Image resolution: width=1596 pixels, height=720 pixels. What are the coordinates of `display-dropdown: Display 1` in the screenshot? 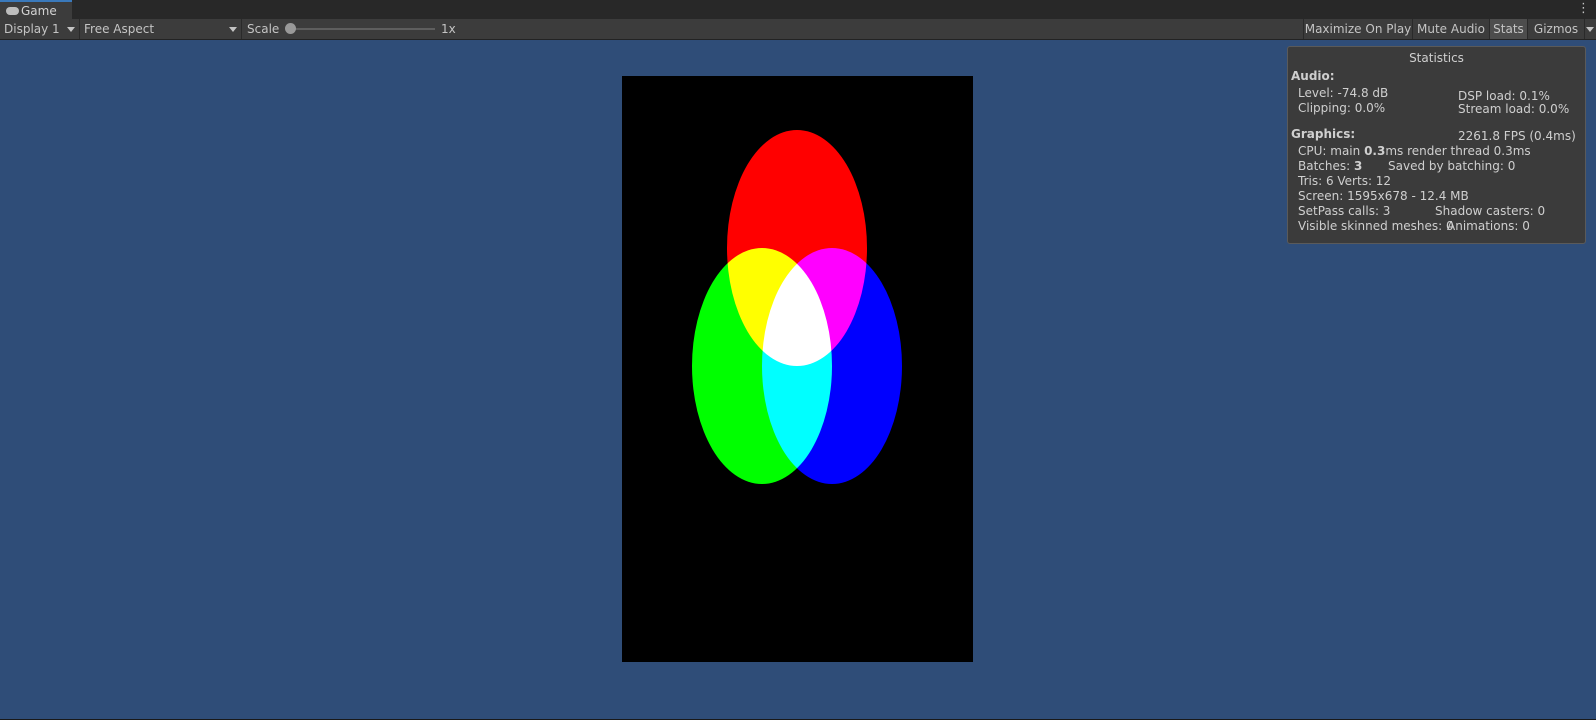 It's located at (40, 29).